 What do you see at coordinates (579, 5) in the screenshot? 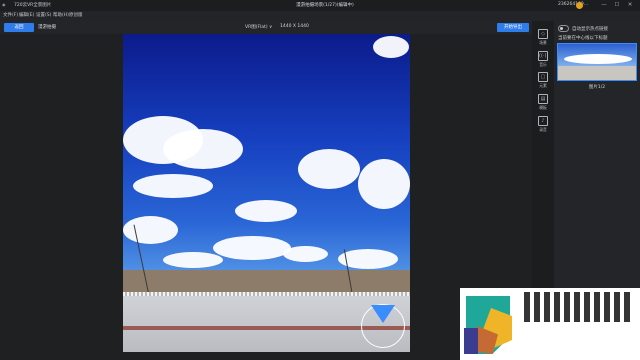
I see `account-badge-icon` at bounding box center [579, 5].